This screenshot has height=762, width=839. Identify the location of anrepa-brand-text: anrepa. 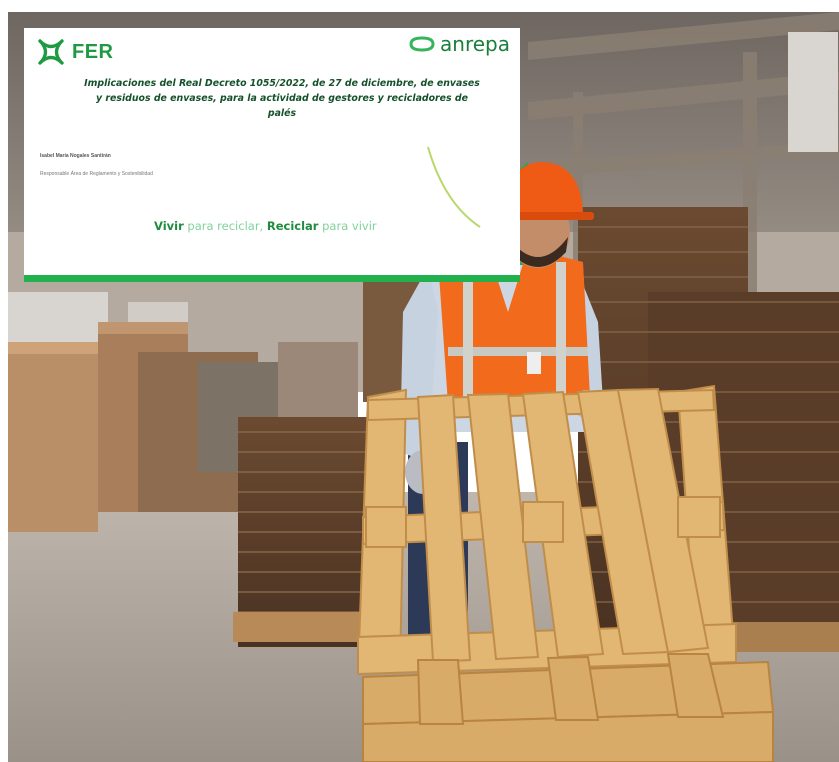
(475, 44).